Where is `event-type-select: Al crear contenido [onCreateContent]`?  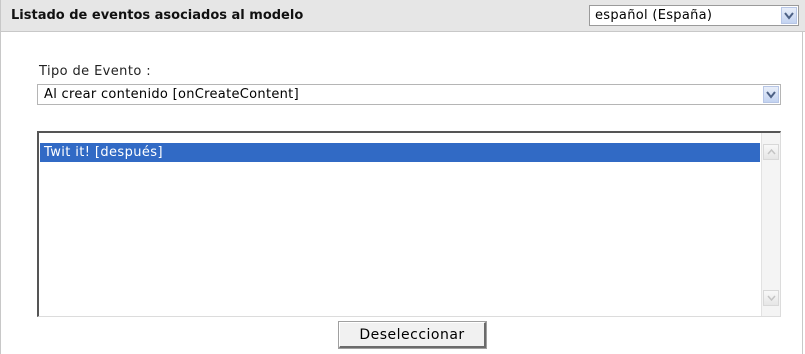
event-type-select: Al crear contenido [onCreateContent] is located at coordinates (409, 94).